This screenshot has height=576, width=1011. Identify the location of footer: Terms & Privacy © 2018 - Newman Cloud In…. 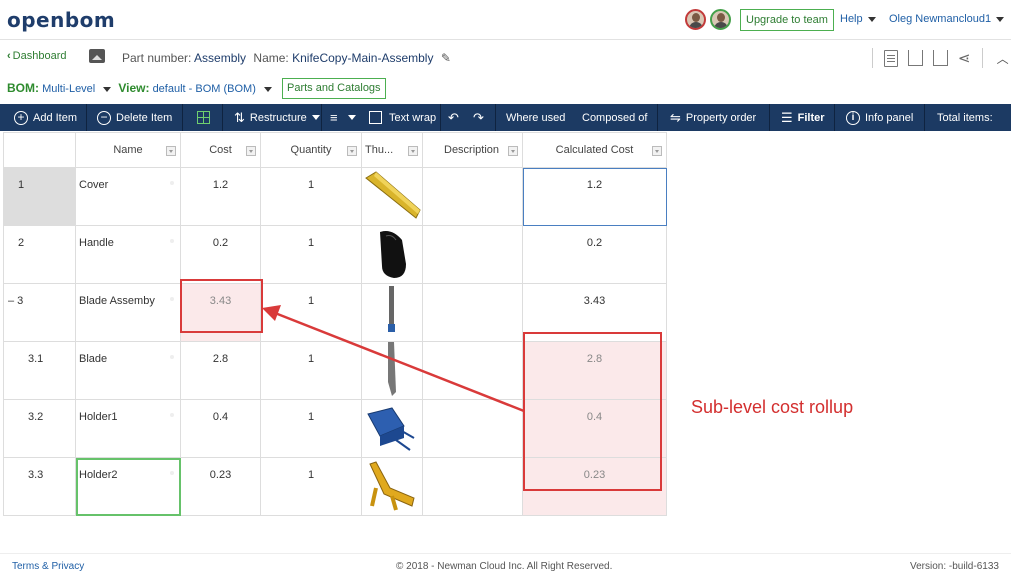
(505, 564).